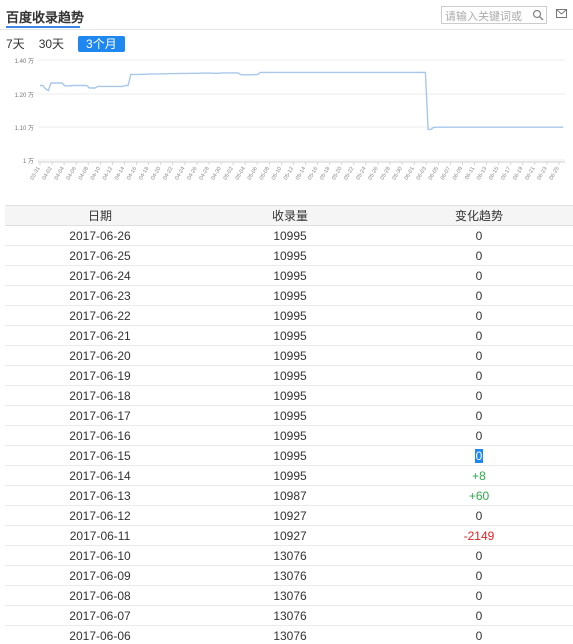 Image resolution: width=573 pixels, height=644 pixels. Describe the element at coordinates (290, 215) in the screenshot. I see `column-header-count: 收录量` at that location.